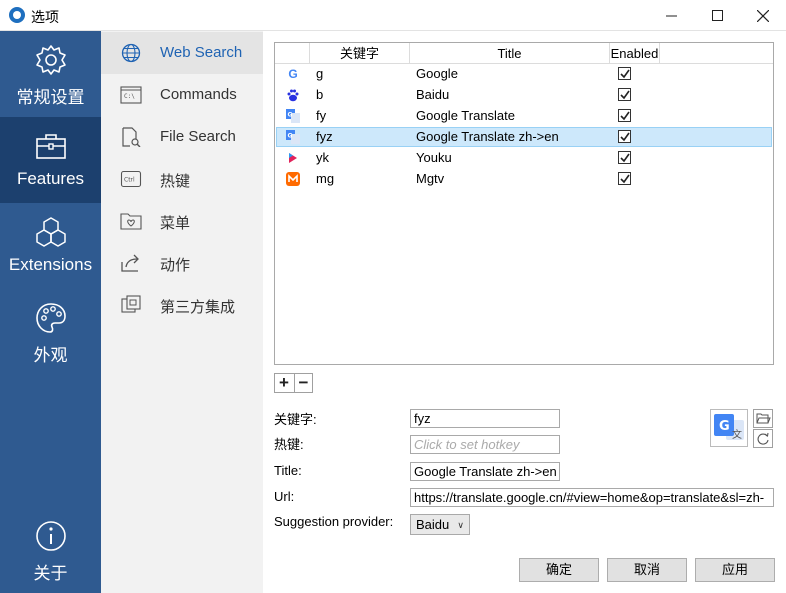  I want to click on row-title: Google Translate zh->en, so click(487, 136).